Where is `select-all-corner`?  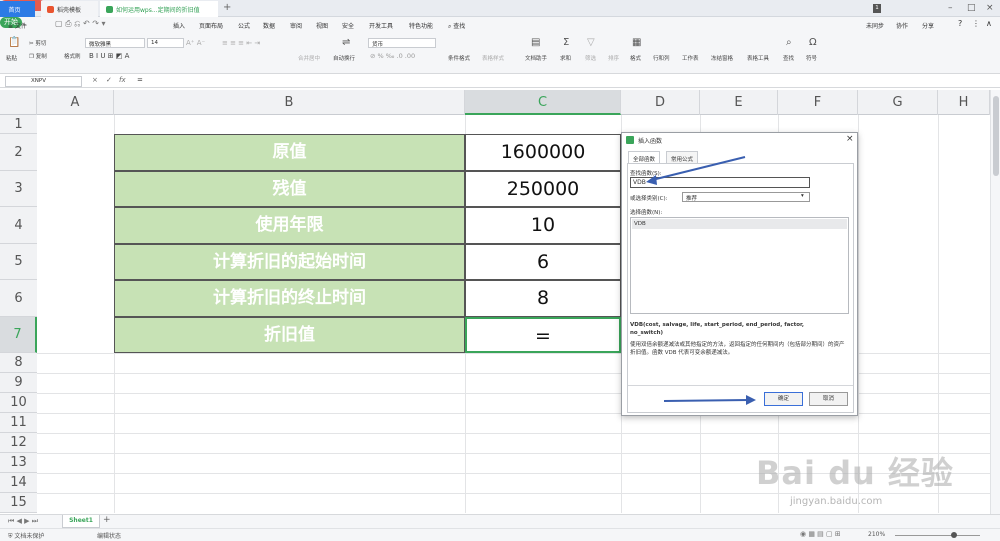 select-all-corner is located at coordinates (18, 102).